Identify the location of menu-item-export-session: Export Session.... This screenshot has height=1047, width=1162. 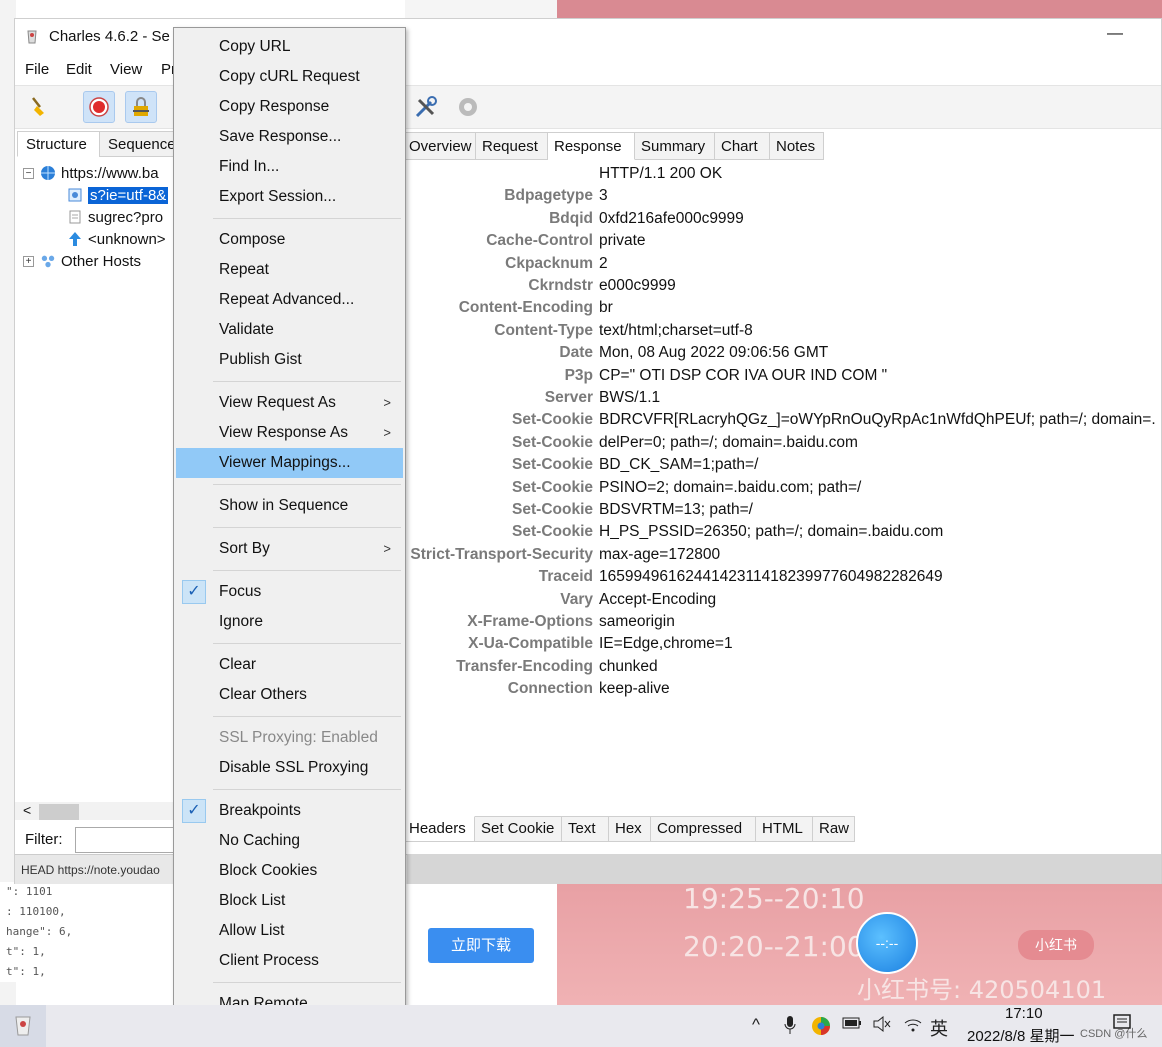
(289, 197).